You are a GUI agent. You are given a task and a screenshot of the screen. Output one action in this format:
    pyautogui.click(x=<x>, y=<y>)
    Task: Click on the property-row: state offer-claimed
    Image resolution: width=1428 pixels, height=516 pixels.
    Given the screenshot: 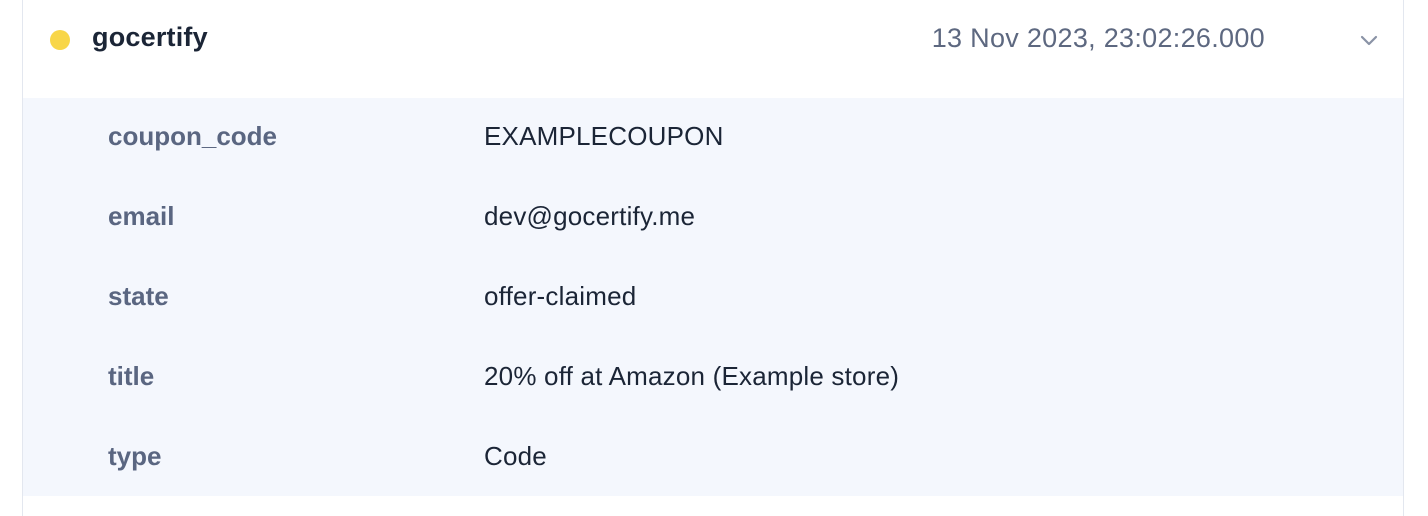 What is the action you would take?
    pyautogui.click(x=713, y=298)
    